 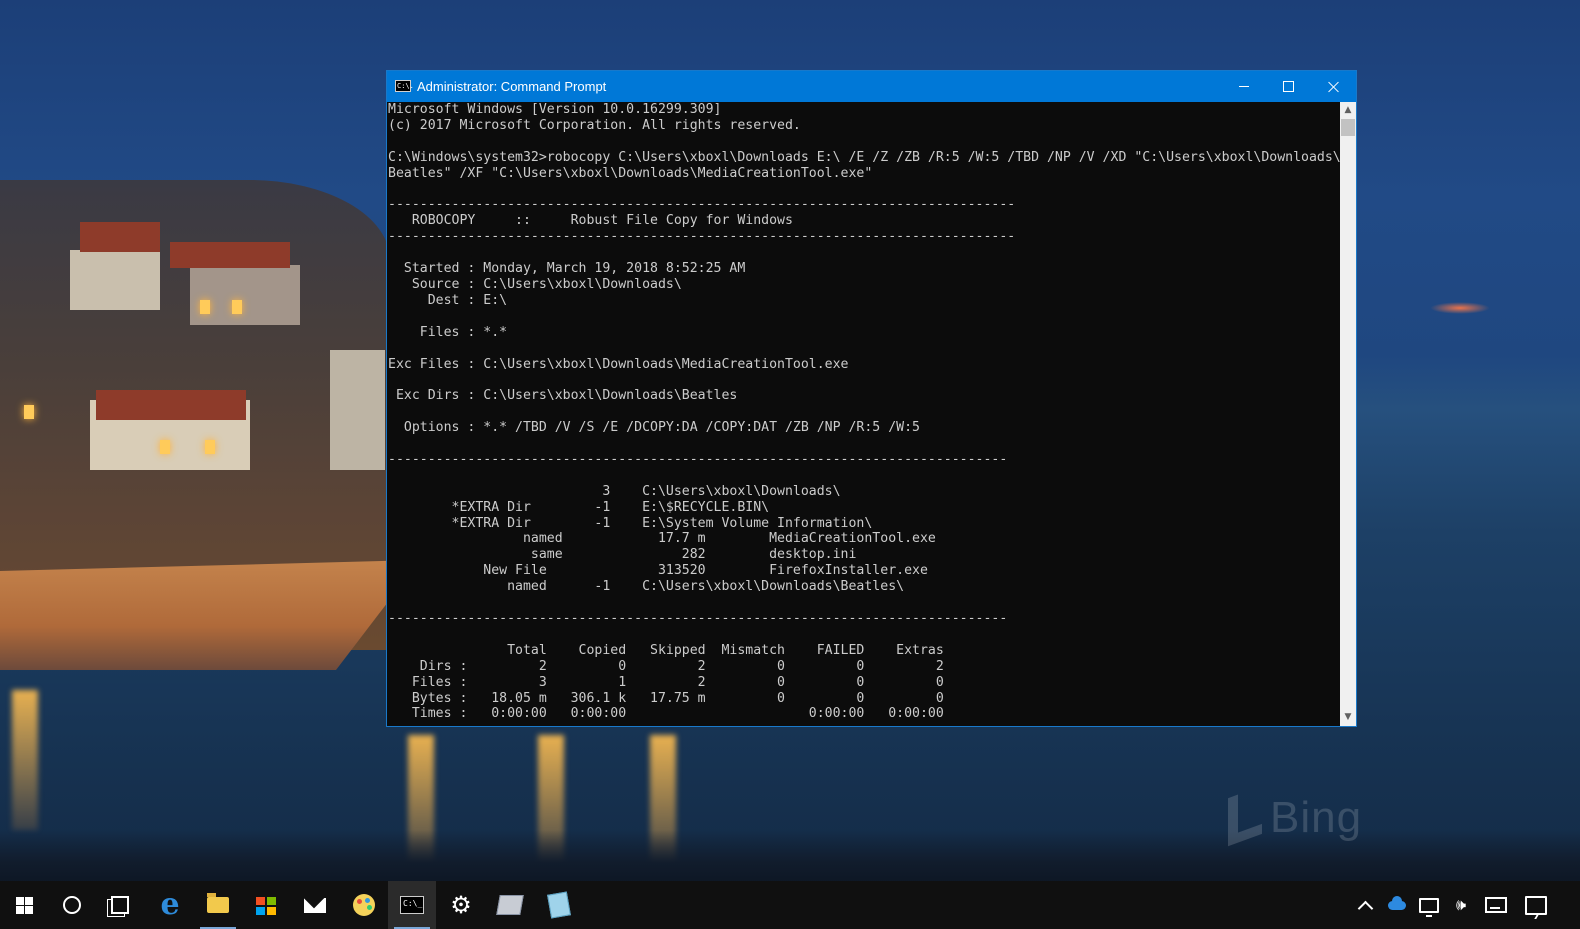 I want to click on volume-tray-icon: 🕪, so click(x=1461, y=905).